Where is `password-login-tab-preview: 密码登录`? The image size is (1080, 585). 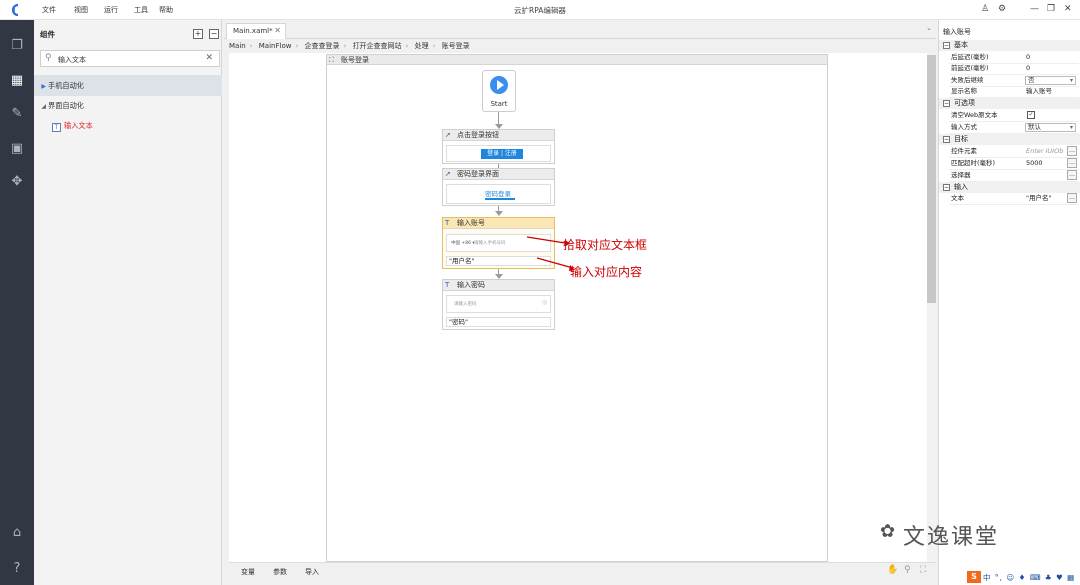 password-login-tab-preview: 密码登录 is located at coordinates (498, 194).